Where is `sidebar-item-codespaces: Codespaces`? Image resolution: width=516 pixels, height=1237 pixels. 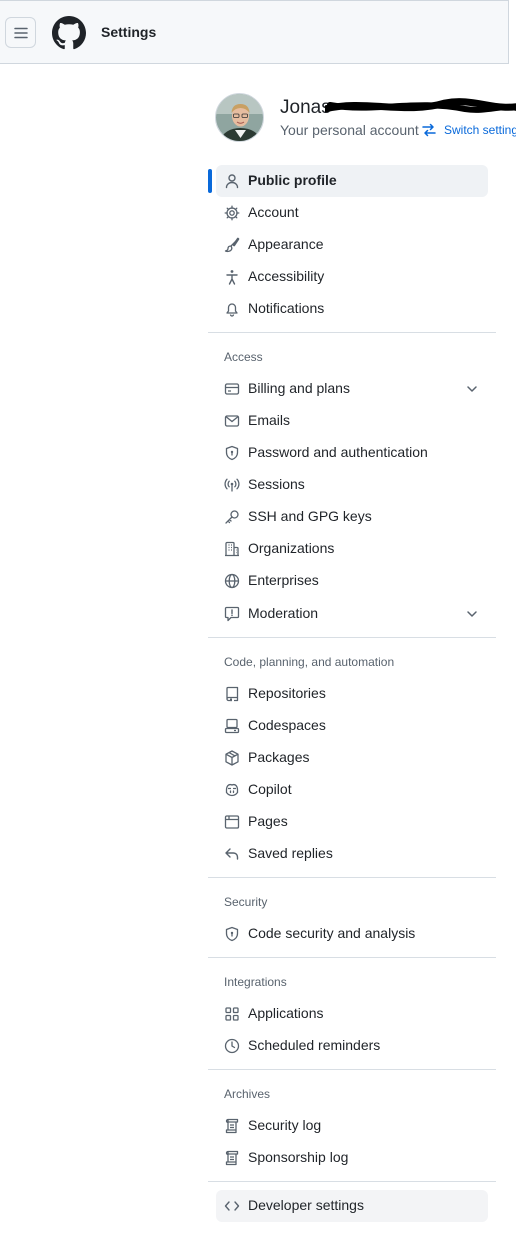
sidebar-item-codespaces: Codespaces is located at coordinates (352, 726).